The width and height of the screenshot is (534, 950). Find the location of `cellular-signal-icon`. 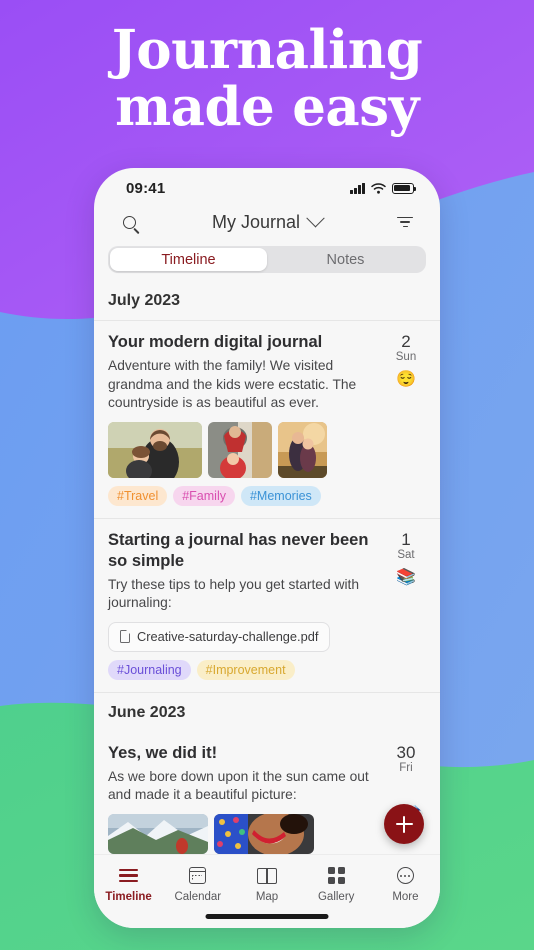

cellular-signal-icon is located at coordinates (357, 188).